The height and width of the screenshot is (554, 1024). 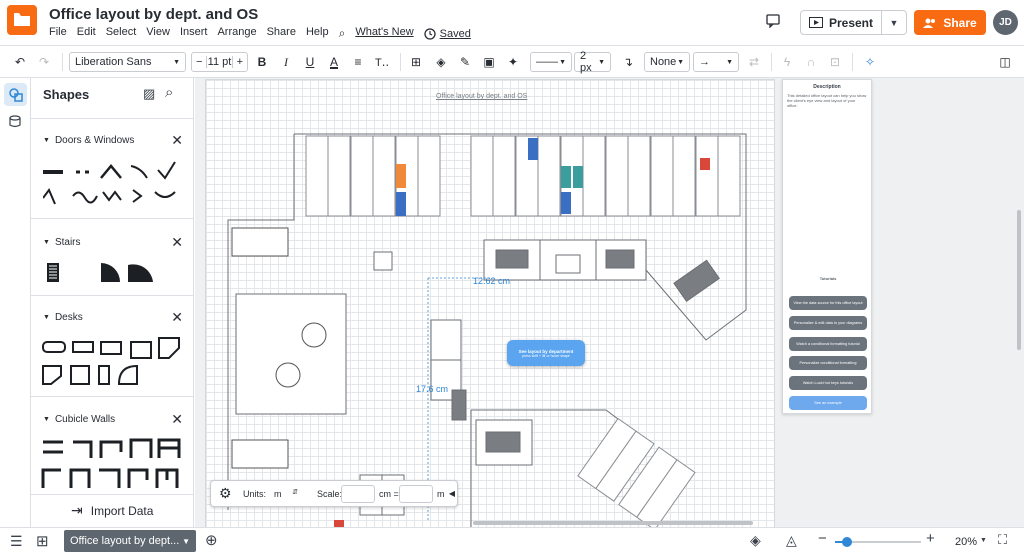 I want to click on desks-shapes, so click(x=113, y=361).